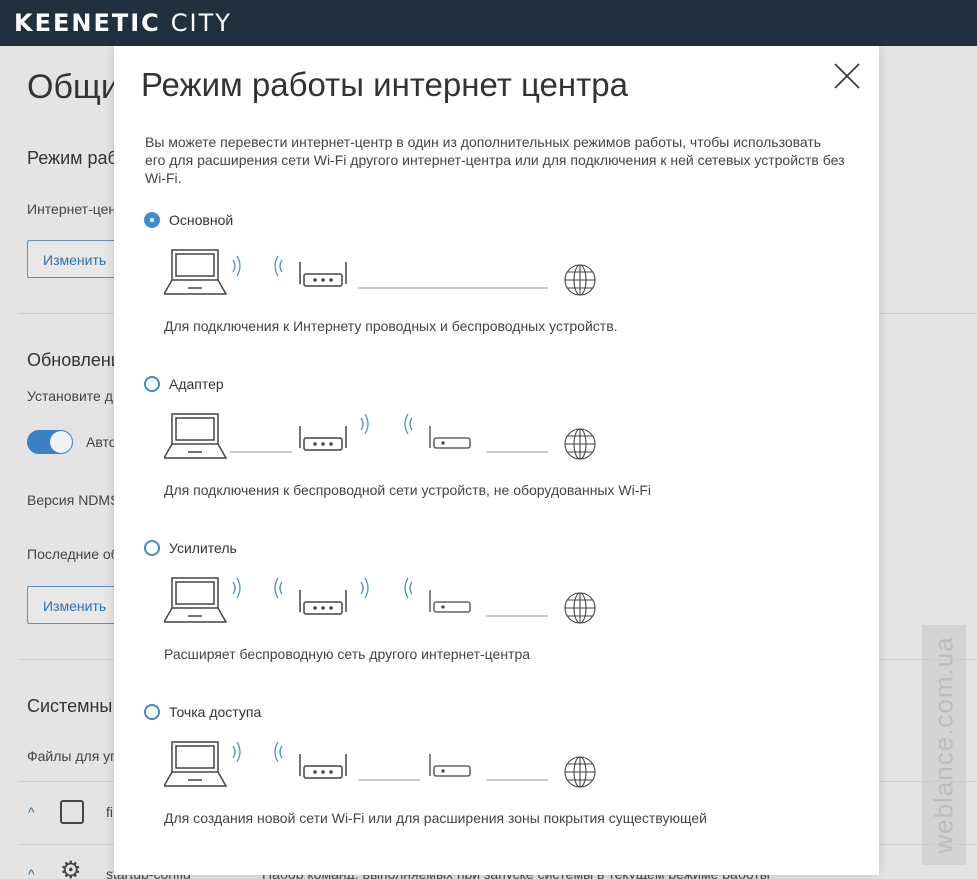  Describe the element at coordinates (87, 23) in the screenshot. I see `logo-brand: KEENETIC` at that location.